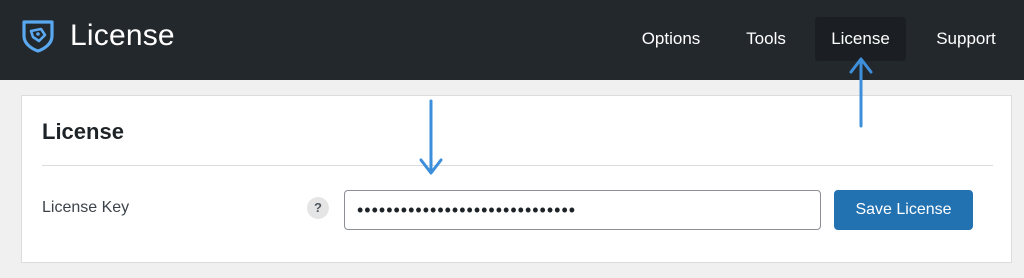  Describe the element at coordinates (431, 137) in the screenshot. I see `annotation-arrow-down-icon` at that location.